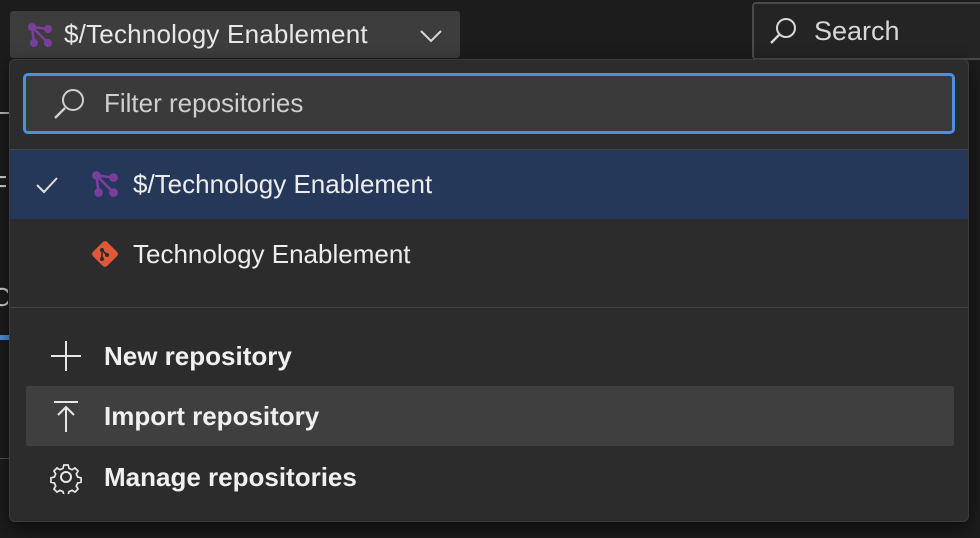 The image size is (980, 538). What do you see at coordinates (431, 38) in the screenshot?
I see `chevron-down-icon` at bounding box center [431, 38].